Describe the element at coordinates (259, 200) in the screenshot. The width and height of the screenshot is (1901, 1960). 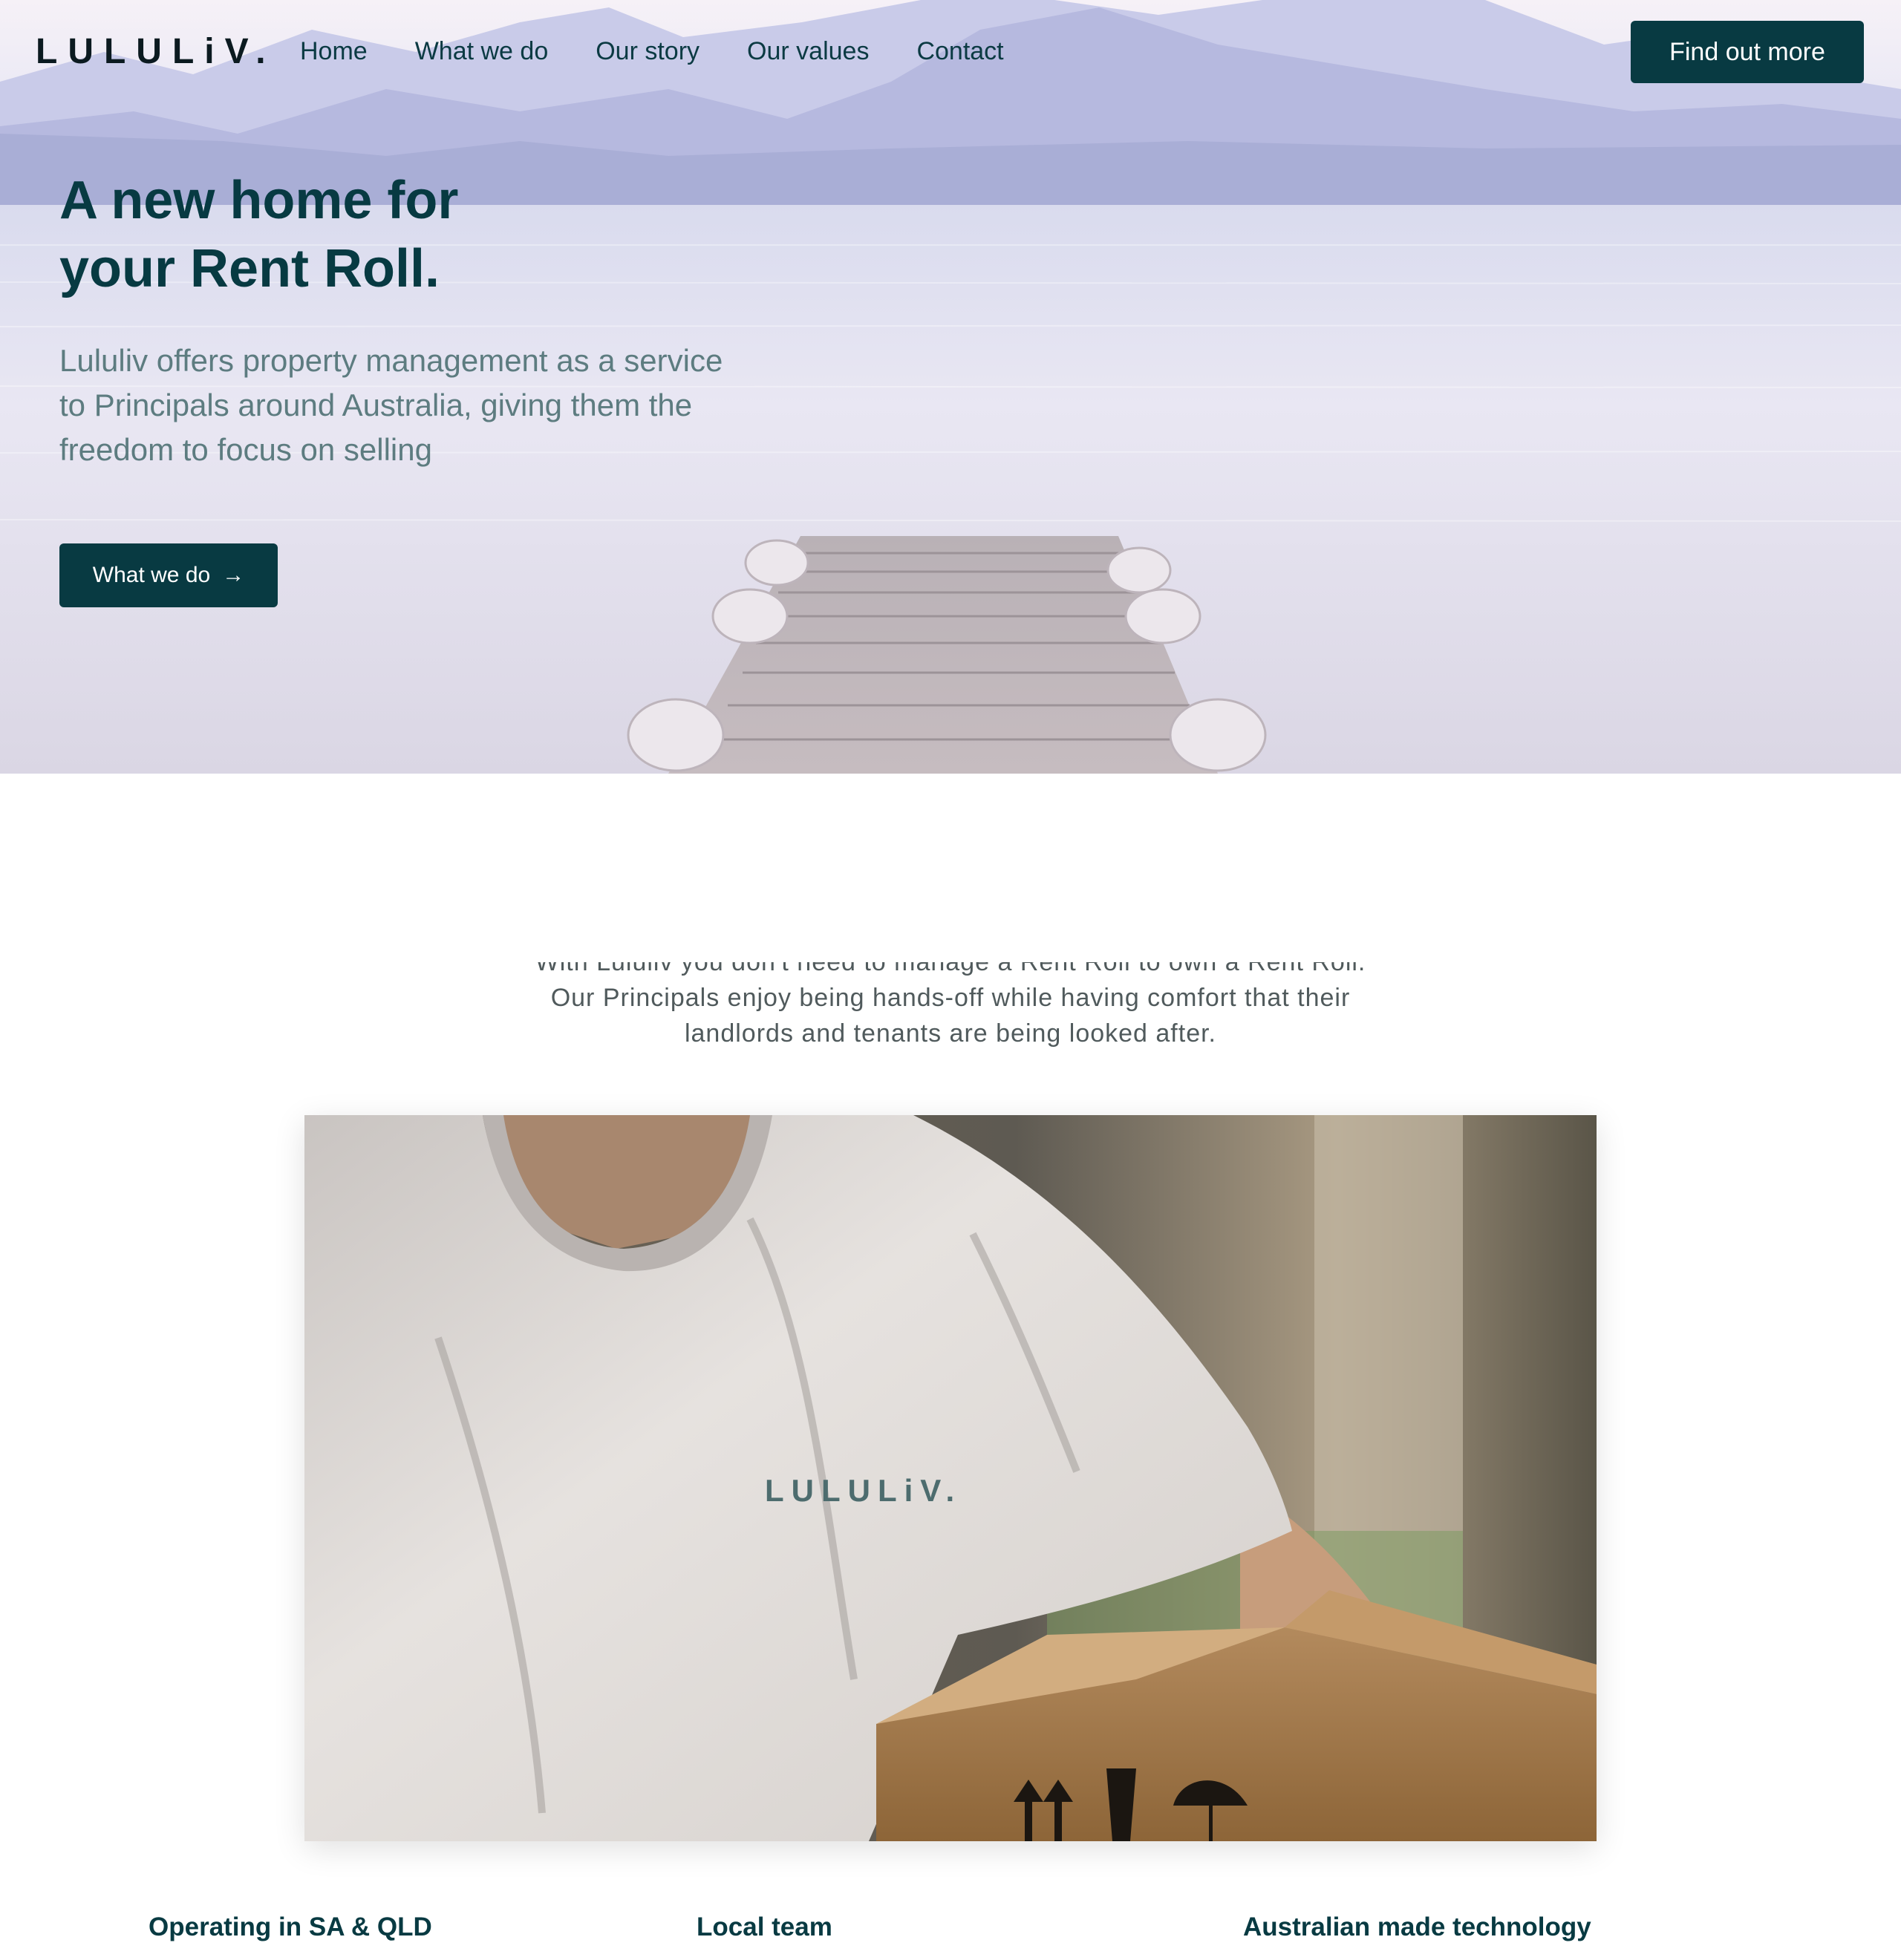
I see `hero-title-line-1: A new home for` at that location.